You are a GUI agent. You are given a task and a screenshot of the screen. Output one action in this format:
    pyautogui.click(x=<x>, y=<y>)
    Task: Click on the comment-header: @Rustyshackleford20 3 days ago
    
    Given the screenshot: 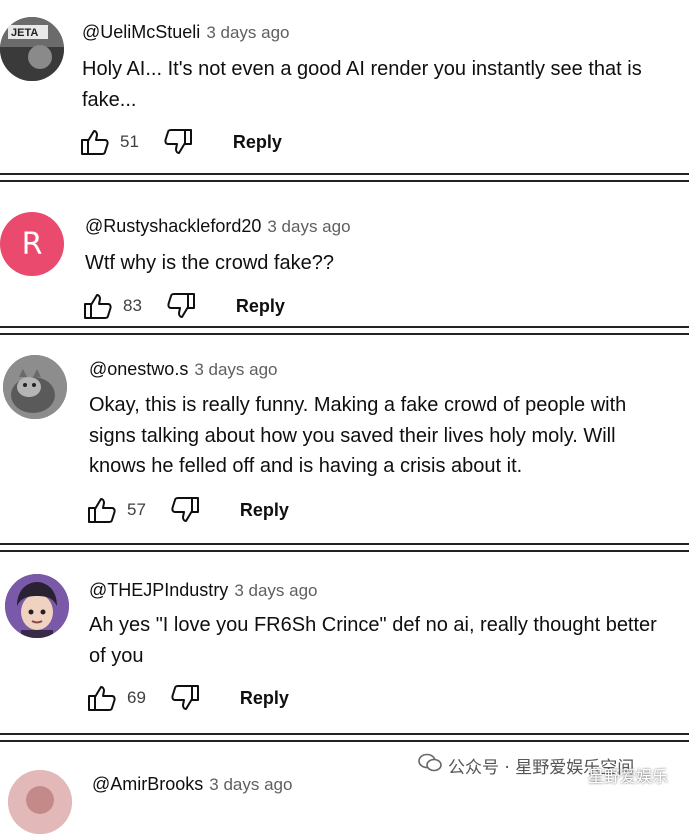 What is the action you would take?
    pyautogui.click(x=218, y=226)
    